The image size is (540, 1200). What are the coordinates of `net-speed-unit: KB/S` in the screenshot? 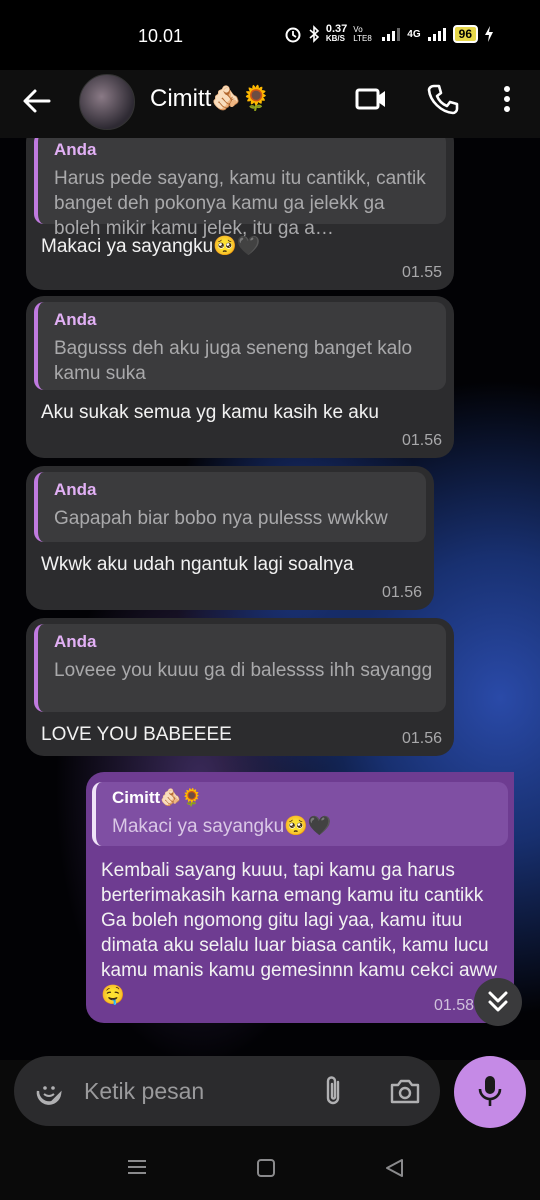 It's located at (335, 38).